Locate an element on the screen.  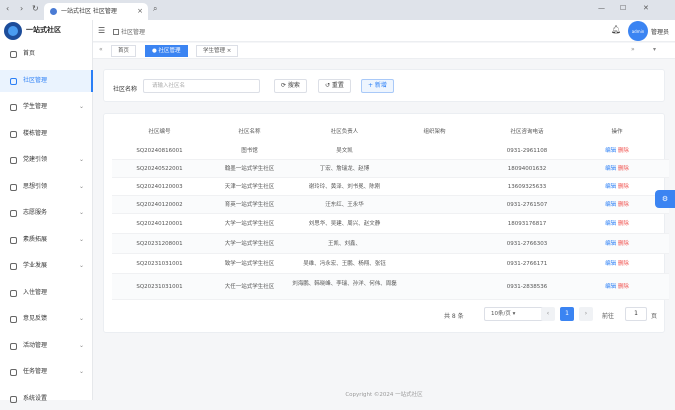
column-header: 社区编号 is located at coordinates (159, 132).